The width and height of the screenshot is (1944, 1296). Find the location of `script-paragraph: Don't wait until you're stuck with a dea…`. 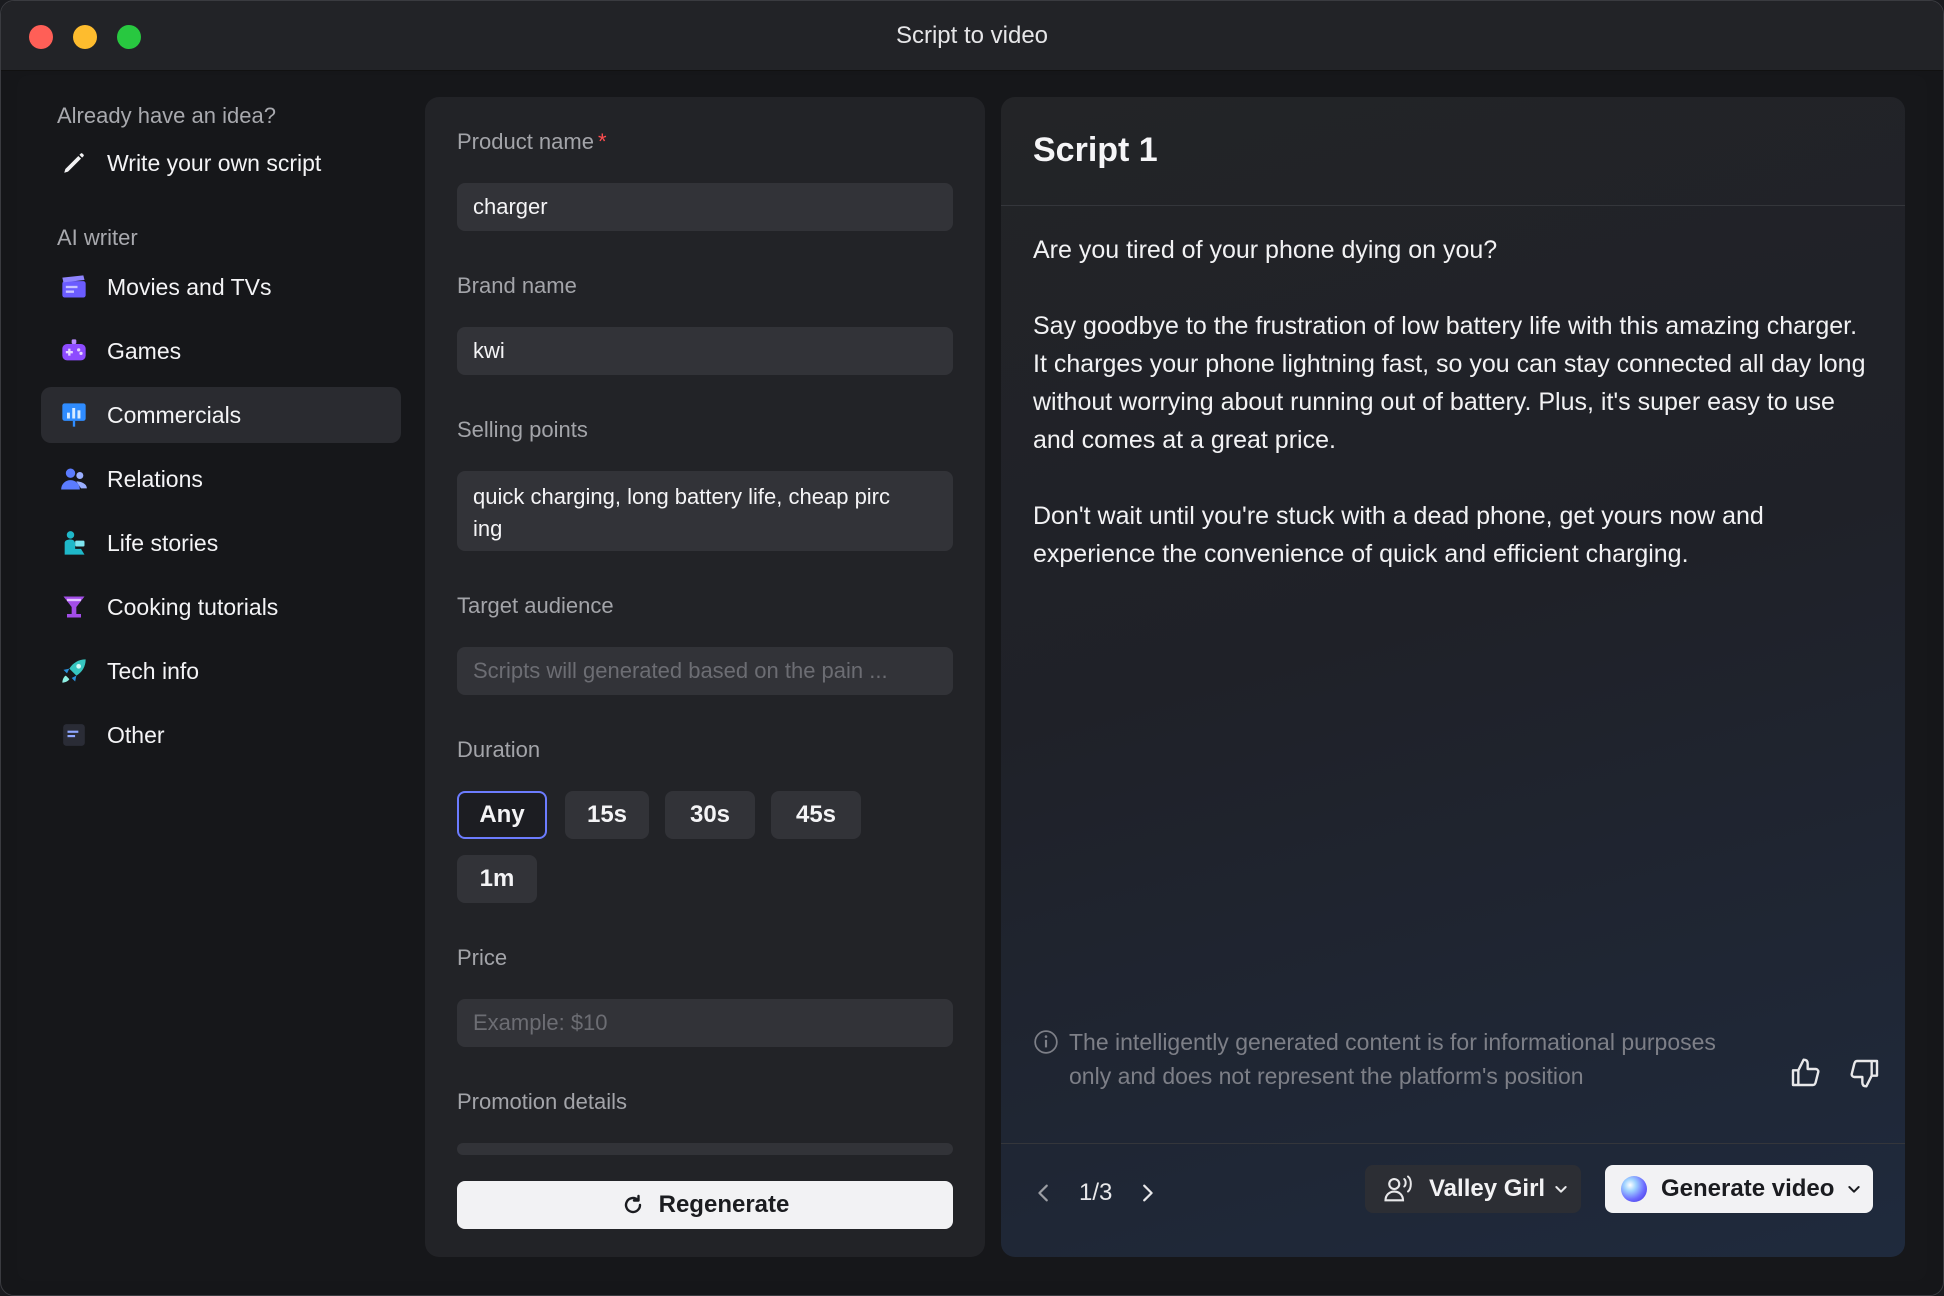

script-paragraph: Don't wait until you're stuck with a dea… is located at coordinates (1398, 535).